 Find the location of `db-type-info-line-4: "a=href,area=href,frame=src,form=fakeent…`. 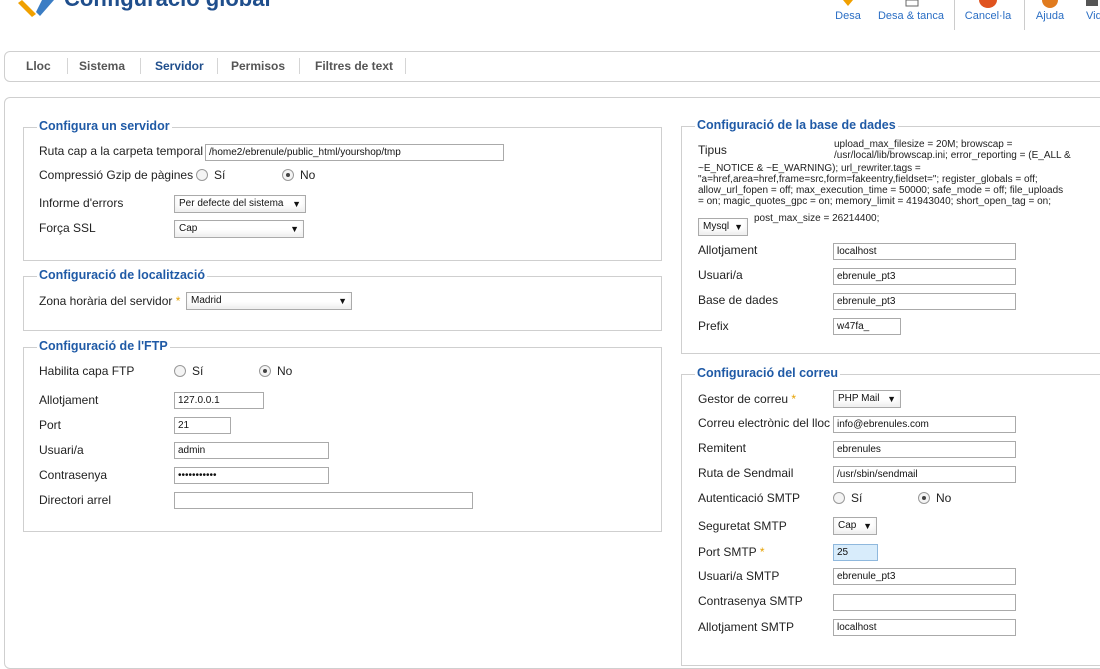

db-type-info-line-4: "a=href,area=href,frame=src,form=fakeent… is located at coordinates (868, 179).